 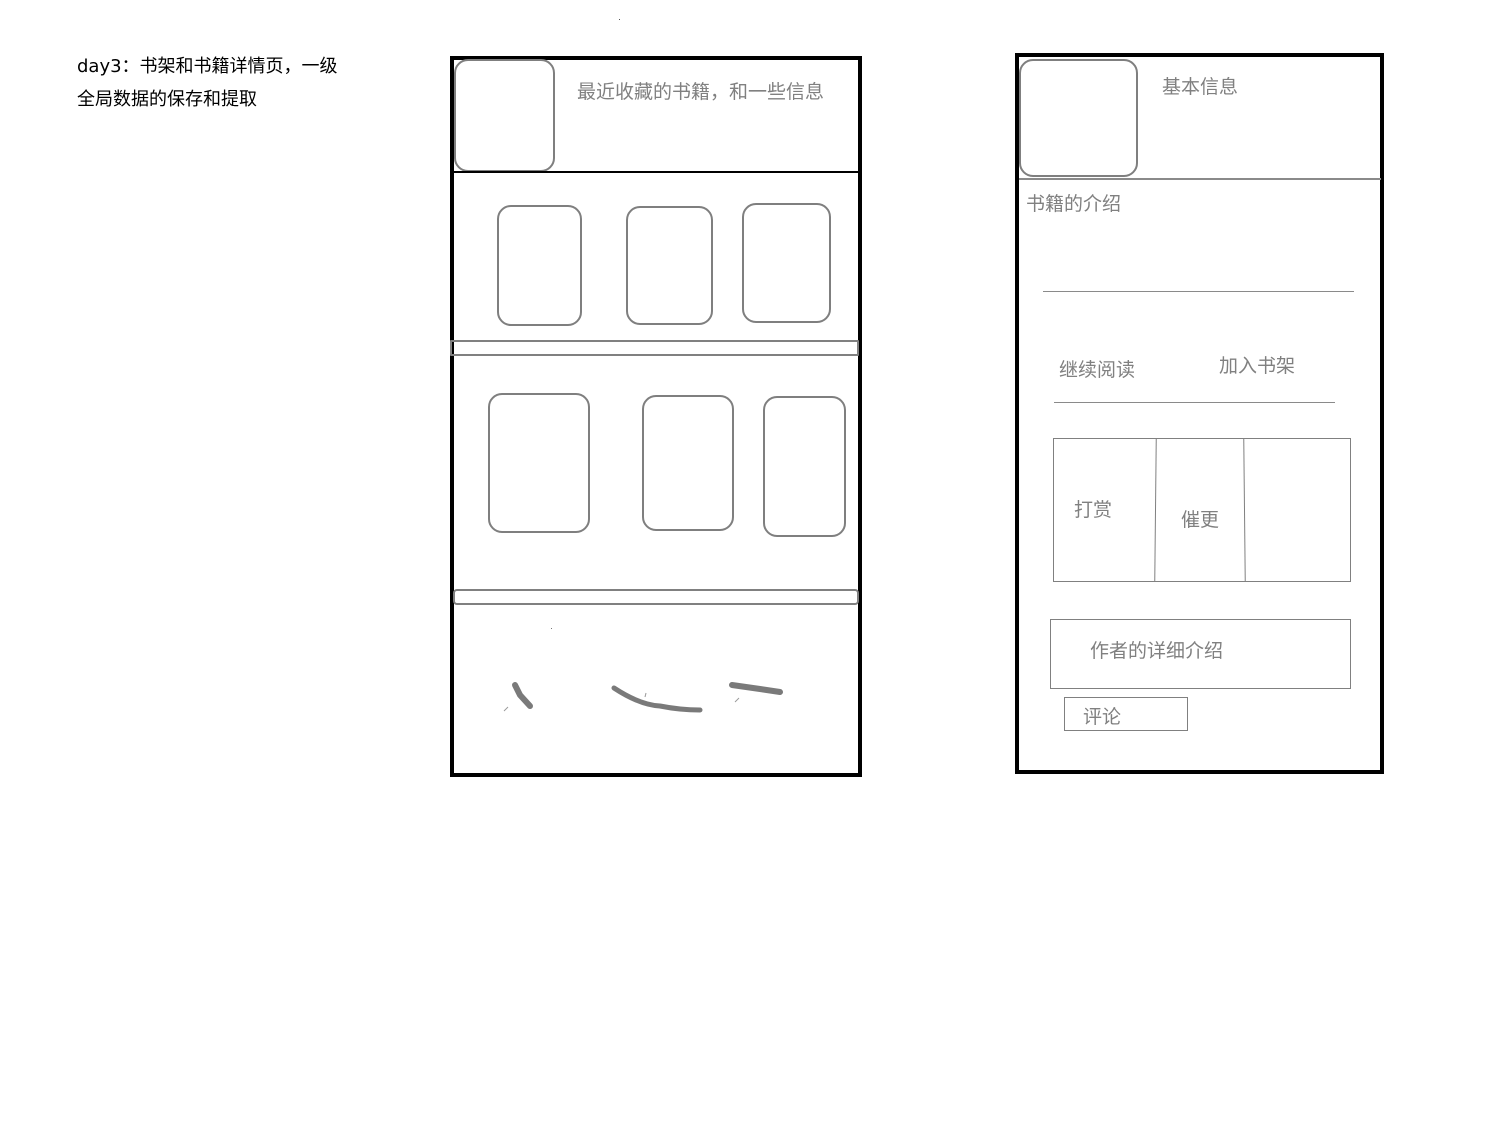 I want to click on basic-info-label: 基本信息, so click(x=1200, y=87).